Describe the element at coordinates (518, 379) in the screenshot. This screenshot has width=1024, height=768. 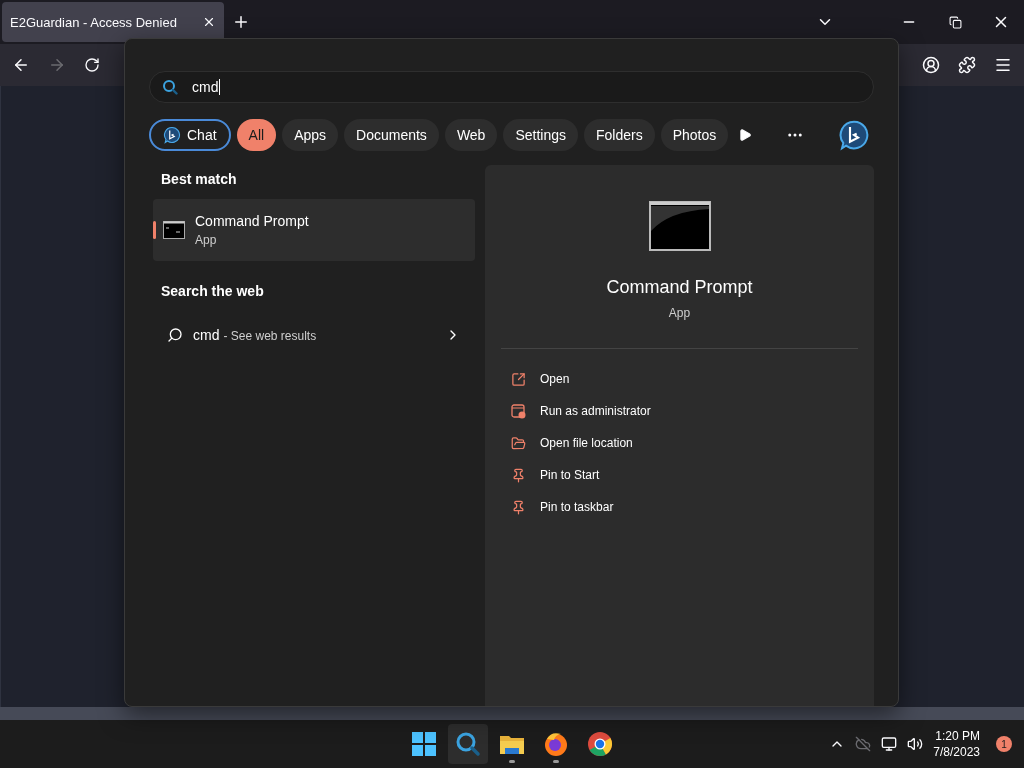
I see `open-external-icon` at that location.